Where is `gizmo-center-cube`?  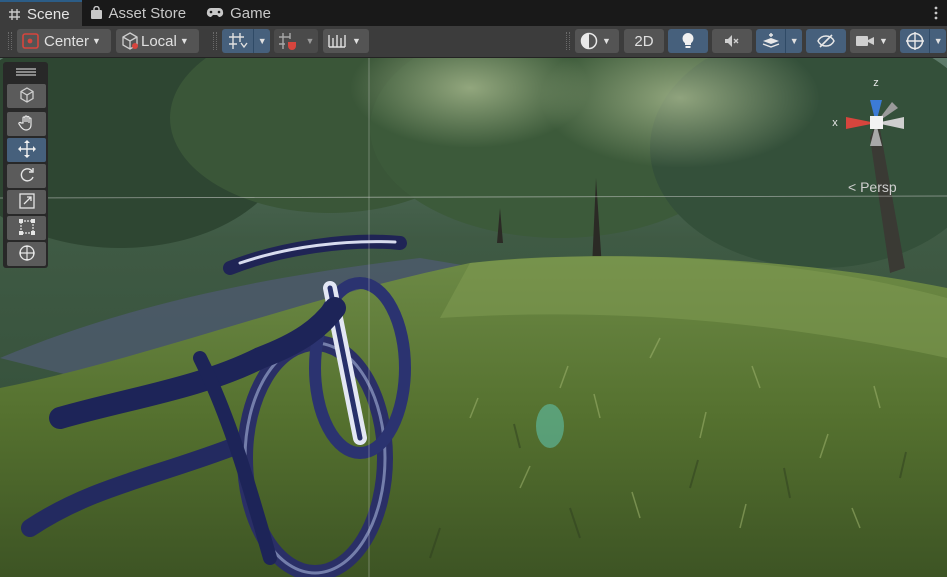 gizmo-center-cube is located at coordinates (876, 122).